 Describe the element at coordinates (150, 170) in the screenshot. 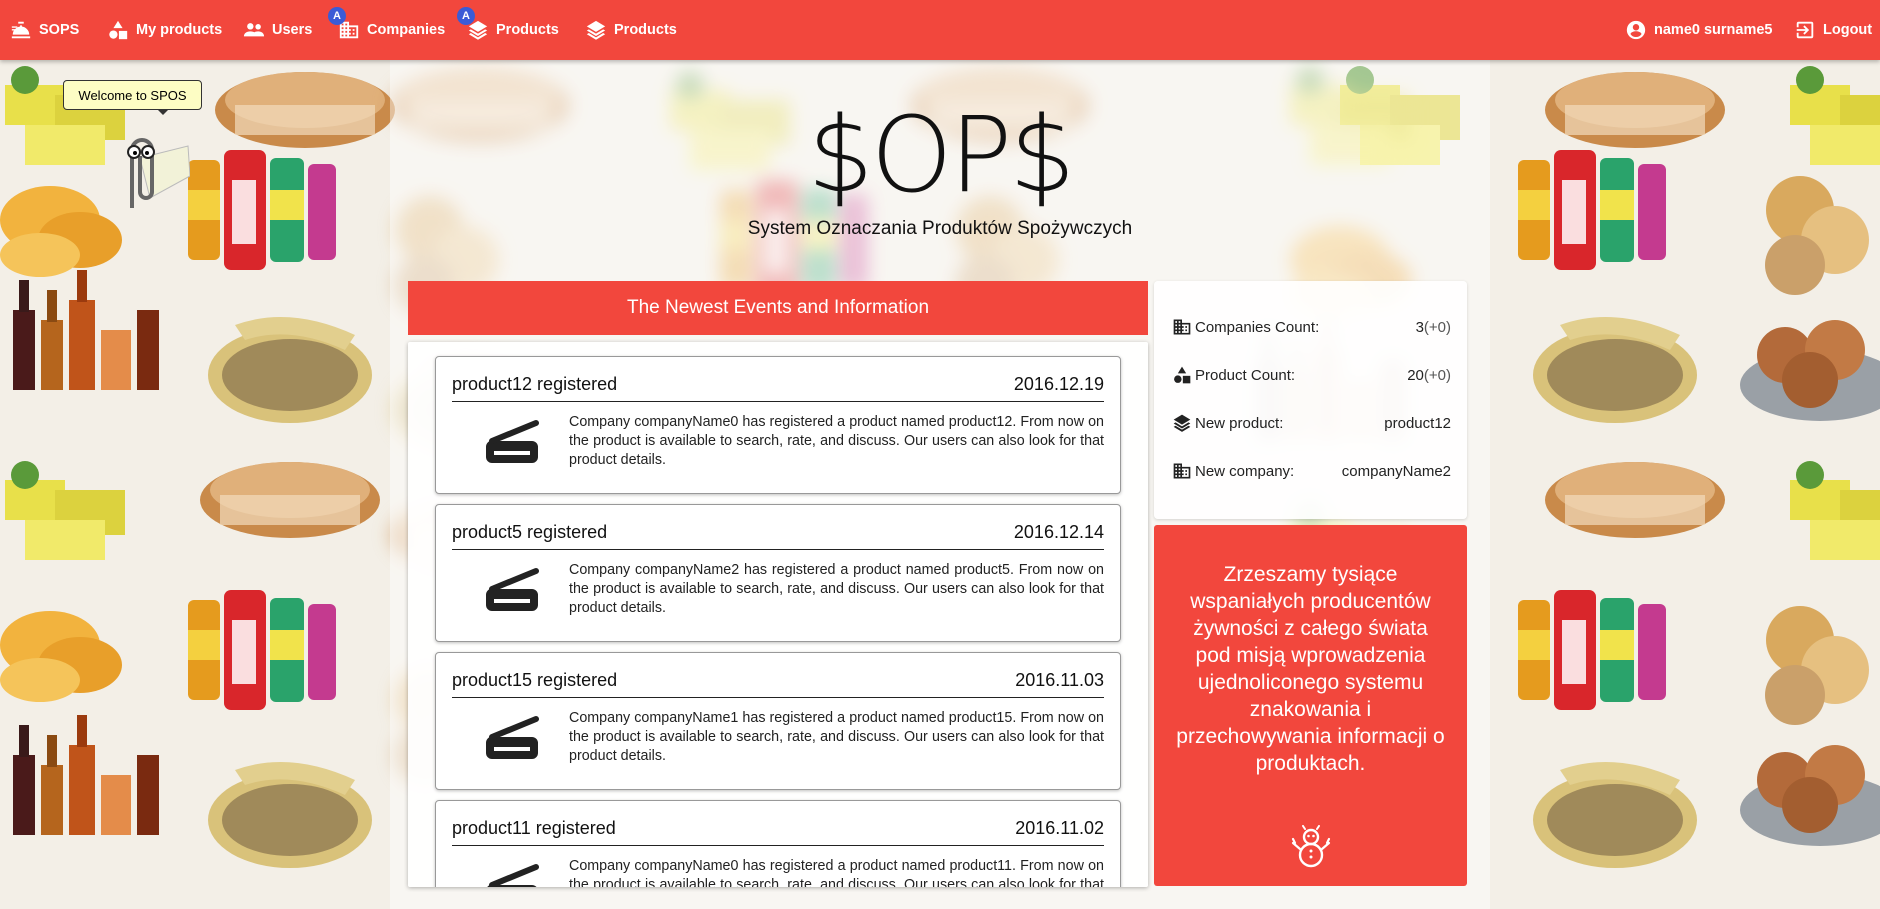

I see `paperclip-assistant-icon` at that location.